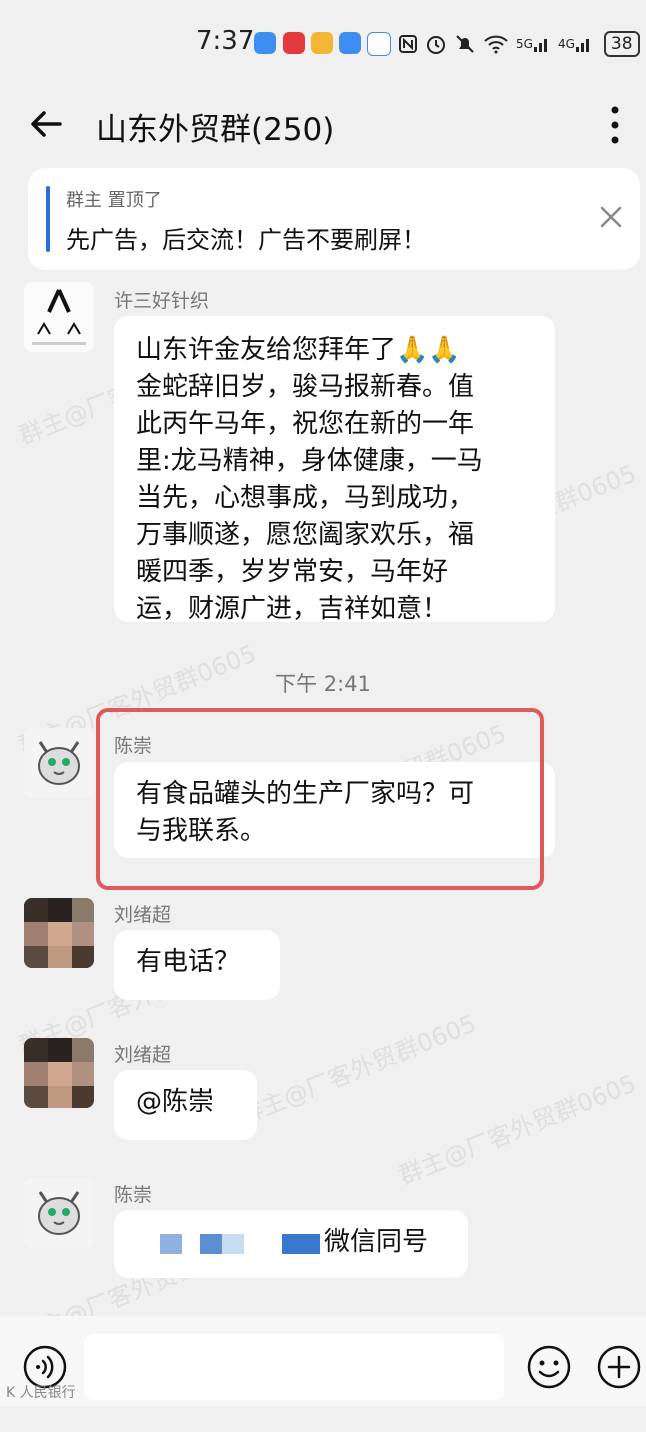 The image size is (646, 1432). What do you see at coordinates (215, 130) in the screenshot?
I see `chat-title: 山东外贸群(250)` at bounding box center [215, 130].